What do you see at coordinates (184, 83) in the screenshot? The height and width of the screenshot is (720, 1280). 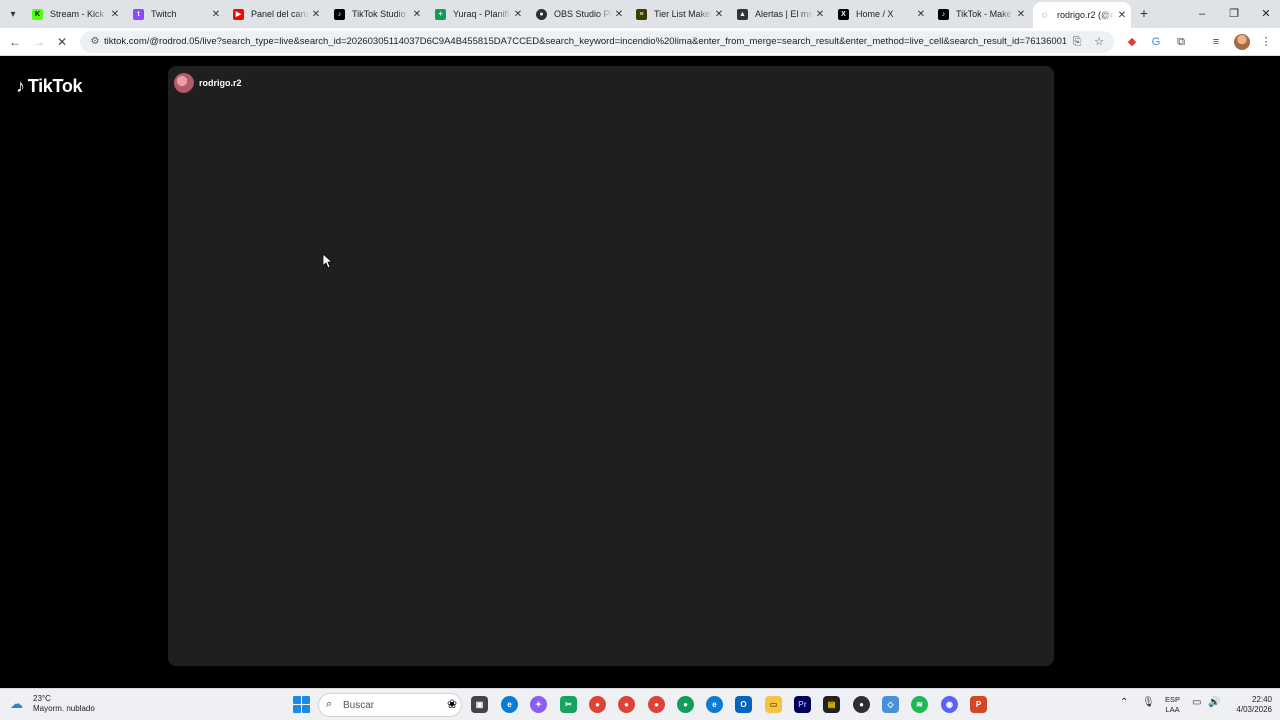 I see `host-avatar` at bounding box center [184, 83].